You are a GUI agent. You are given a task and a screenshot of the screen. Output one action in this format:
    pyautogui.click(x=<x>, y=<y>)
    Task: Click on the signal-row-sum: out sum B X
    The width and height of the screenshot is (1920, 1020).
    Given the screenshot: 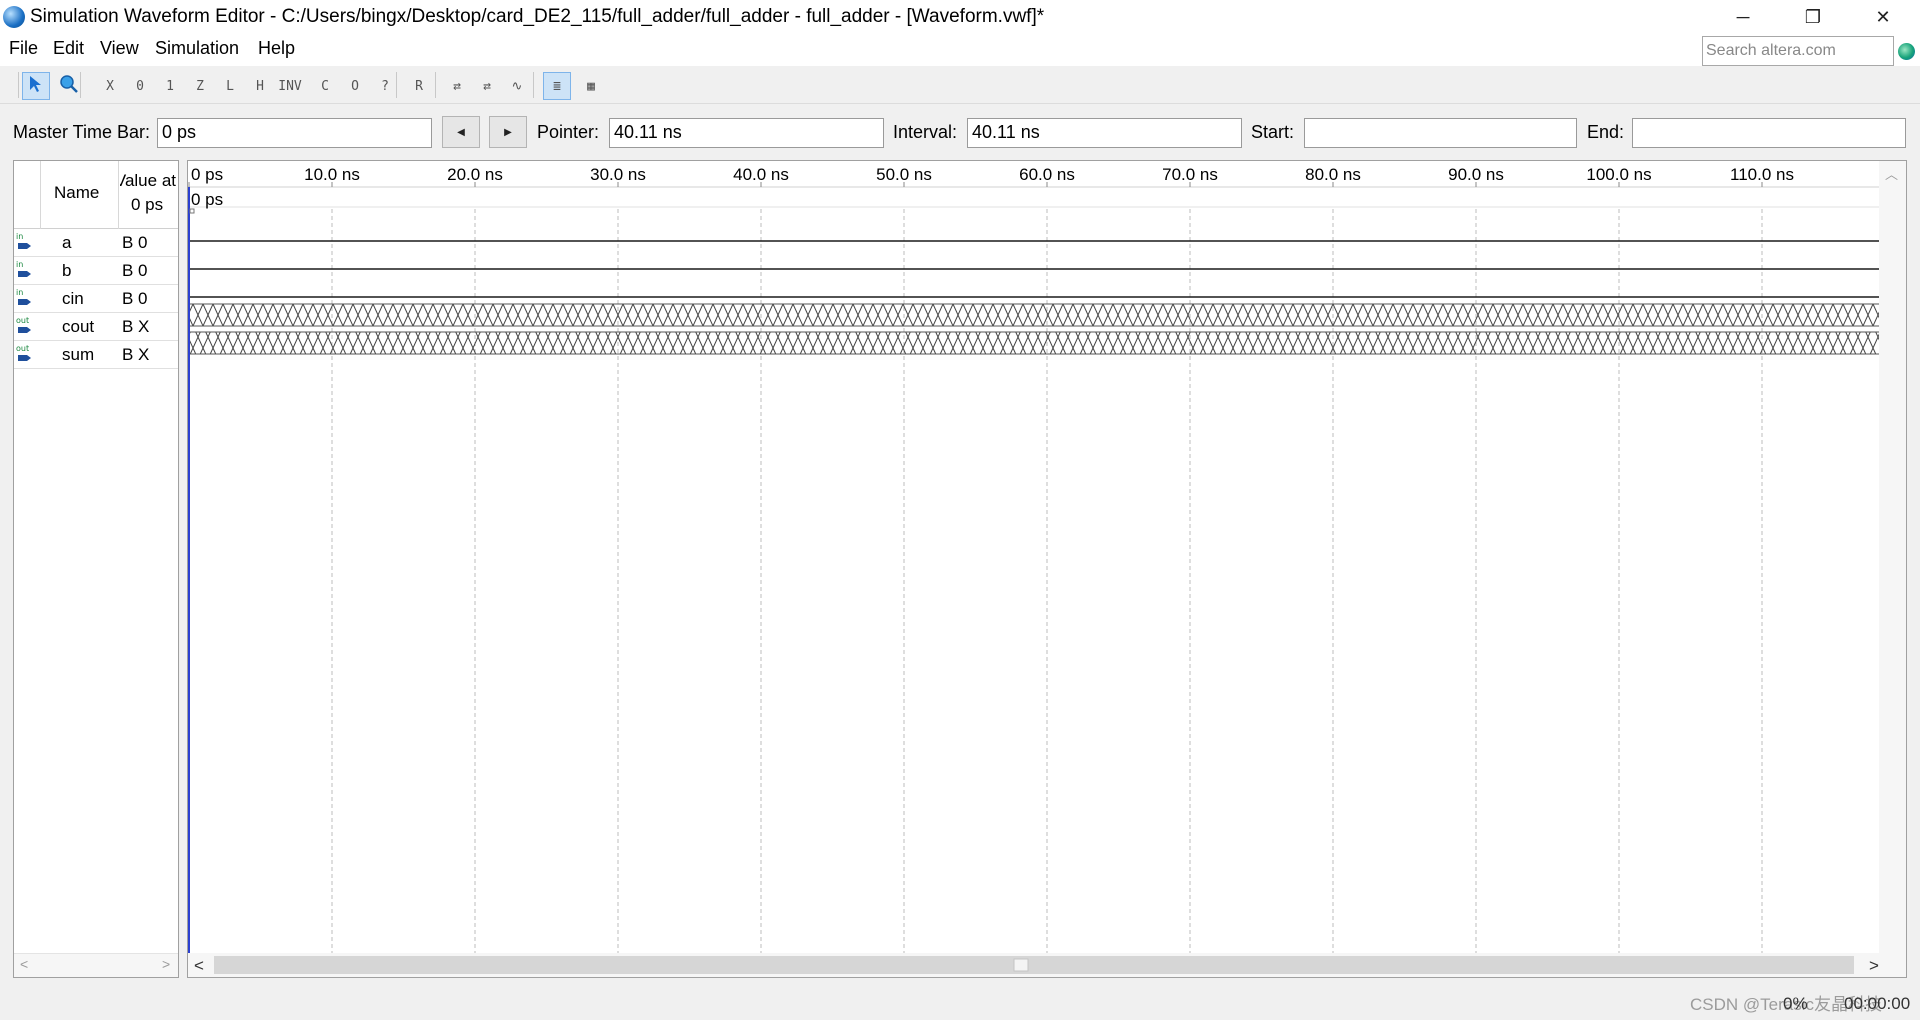 What is the action you would take?
    pyautogui.click(x=96, y=355)
    